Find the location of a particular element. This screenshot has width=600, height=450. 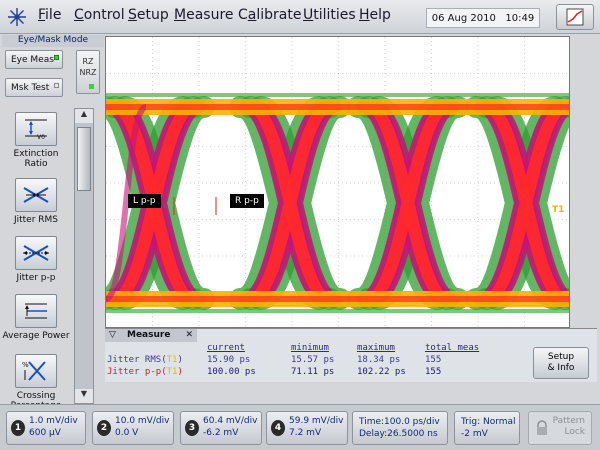

waveform-icon is located at coordinates (575, 17).